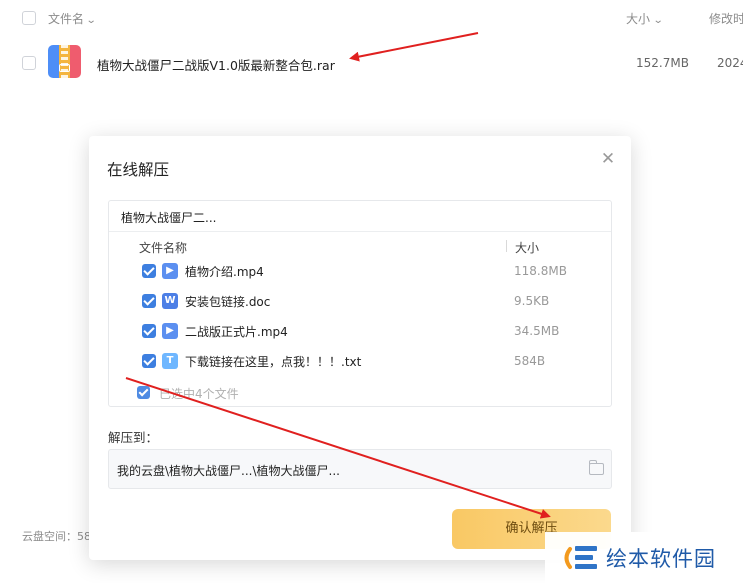 The width and height of the screenshot is (743, 583). What do you see at coordinates (29, 63) in the screenshot?
I see `file-row-checkbox` at bounding box center [29, 63].